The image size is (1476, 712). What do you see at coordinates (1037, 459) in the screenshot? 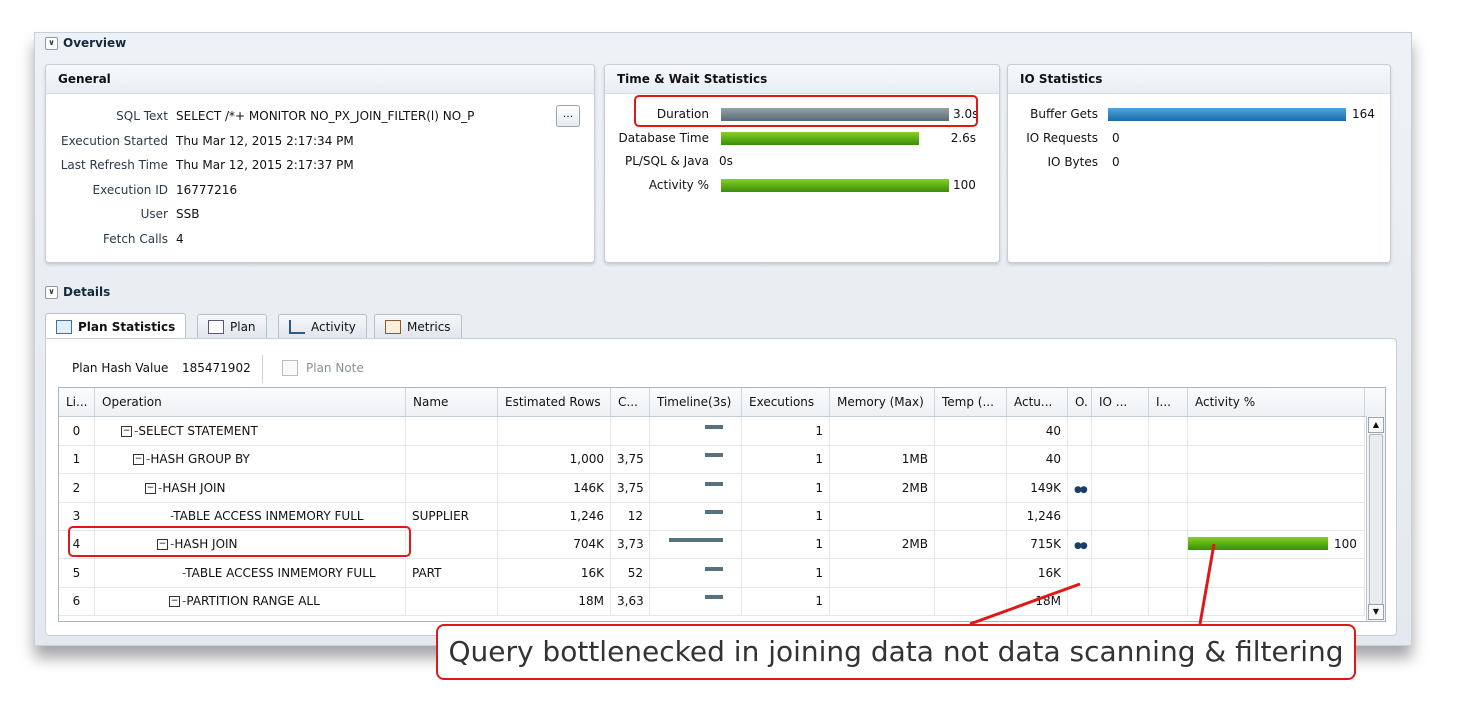
I see `table-cell: 40` at bounding box center [1037, 459].